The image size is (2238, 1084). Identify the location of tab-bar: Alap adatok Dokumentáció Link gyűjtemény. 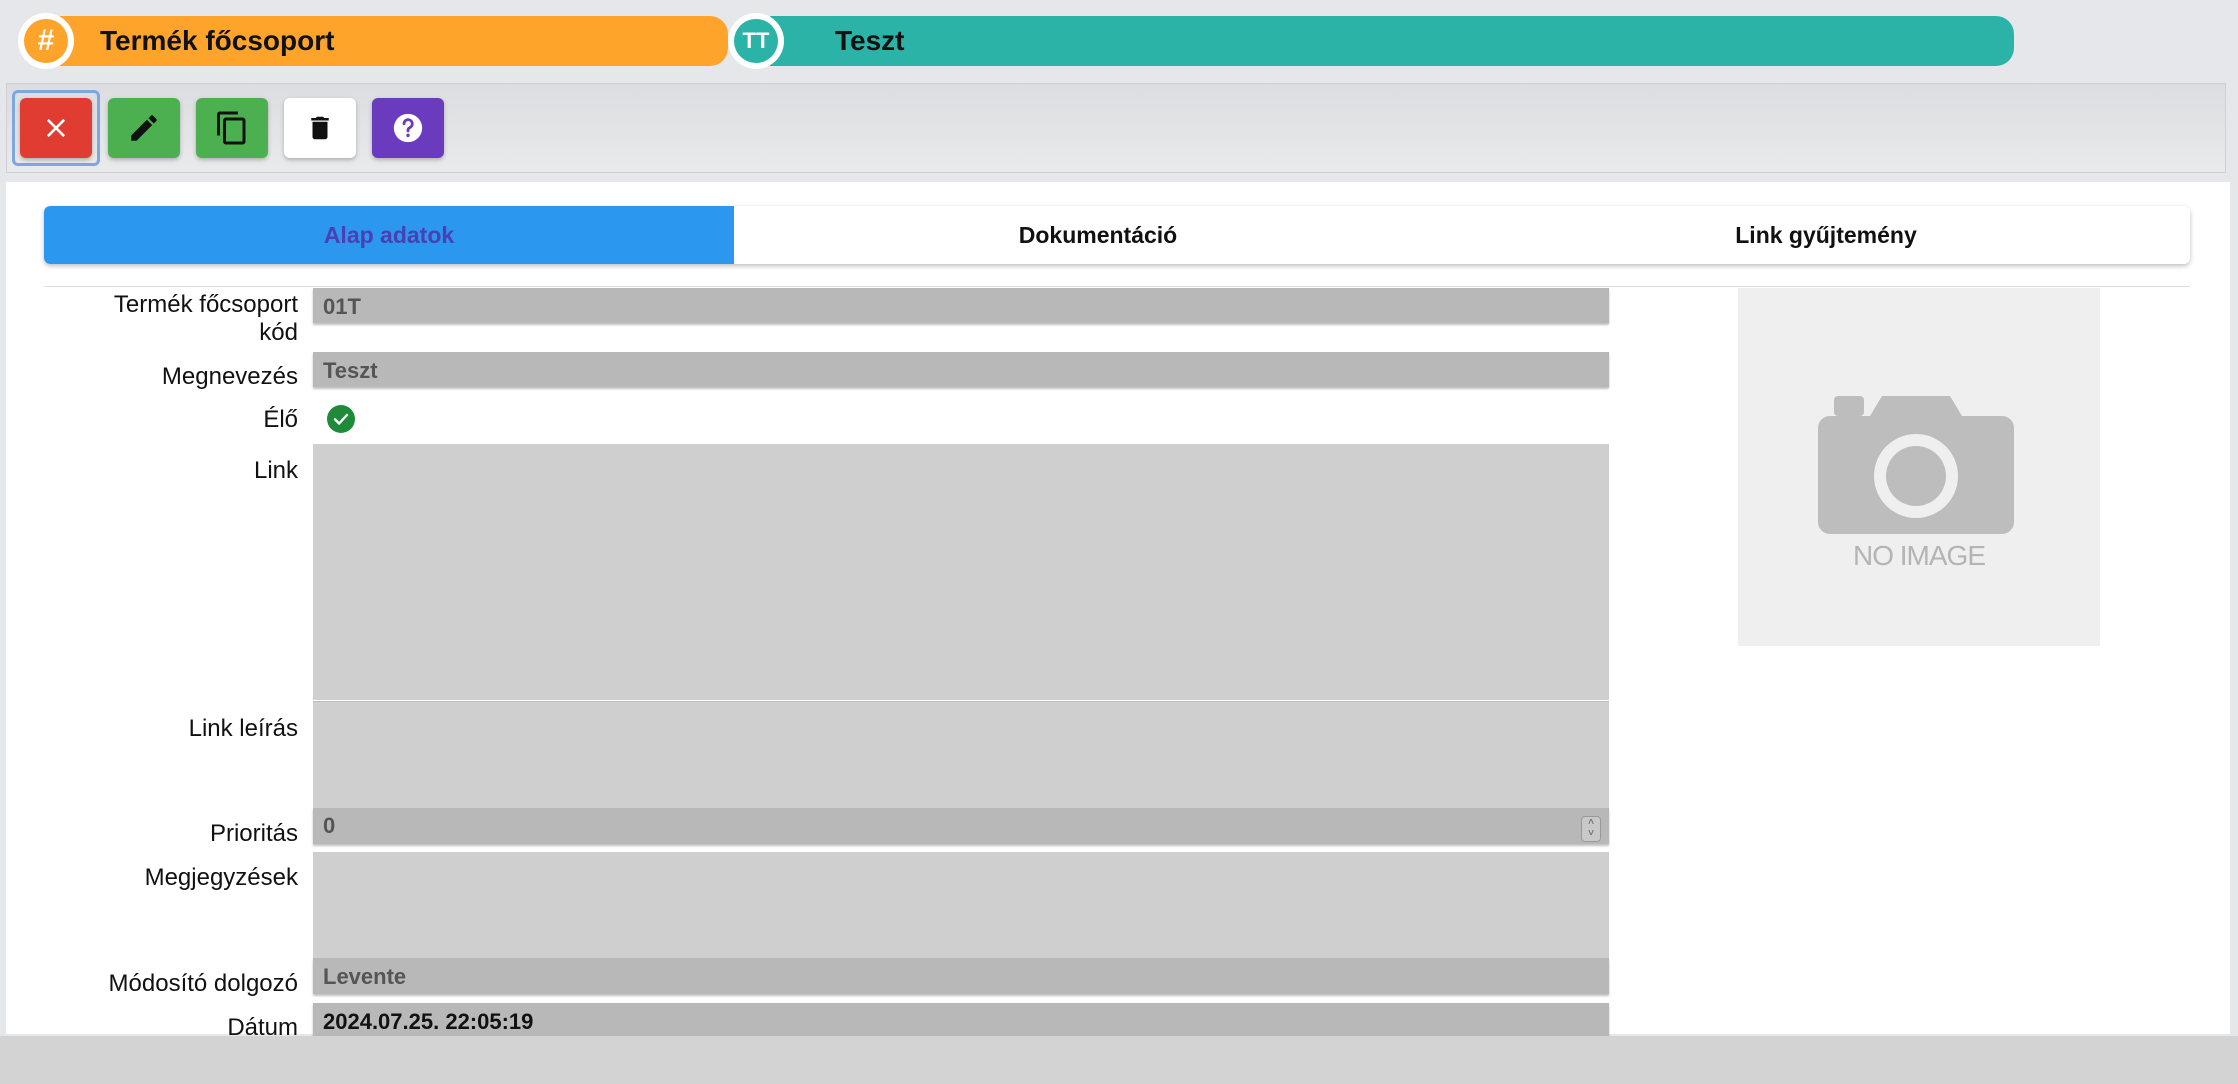
(1117, 235).